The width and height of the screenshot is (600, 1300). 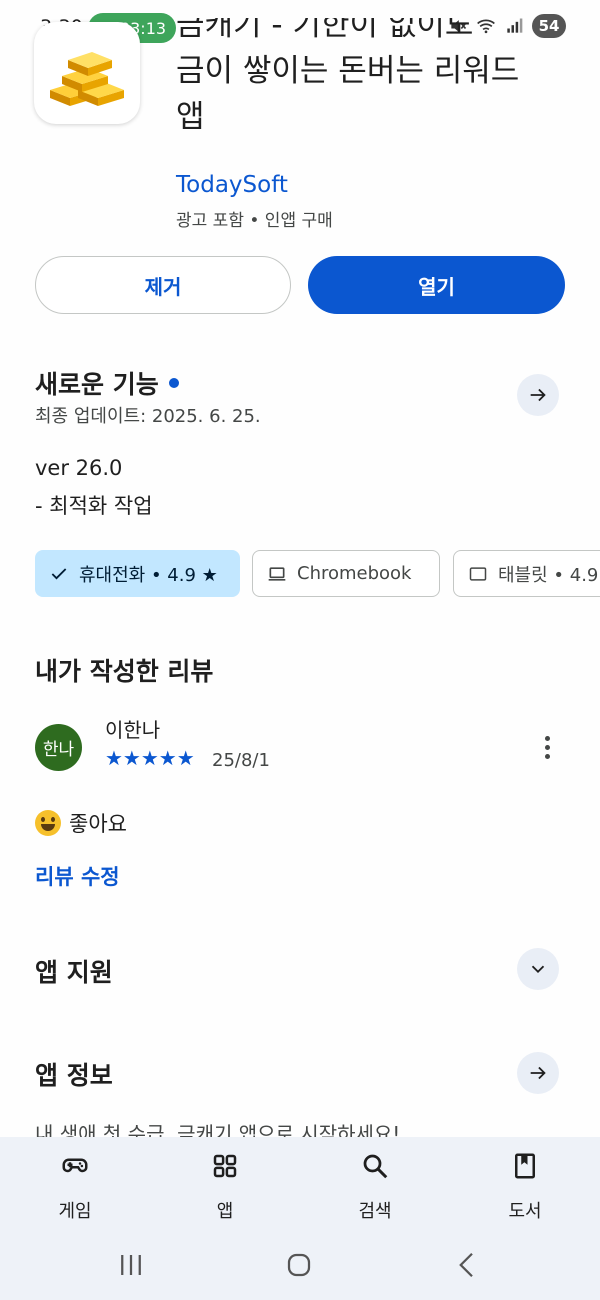 I want to click on whats-new-title: 새로운 기능, so click(x=107, y=383).